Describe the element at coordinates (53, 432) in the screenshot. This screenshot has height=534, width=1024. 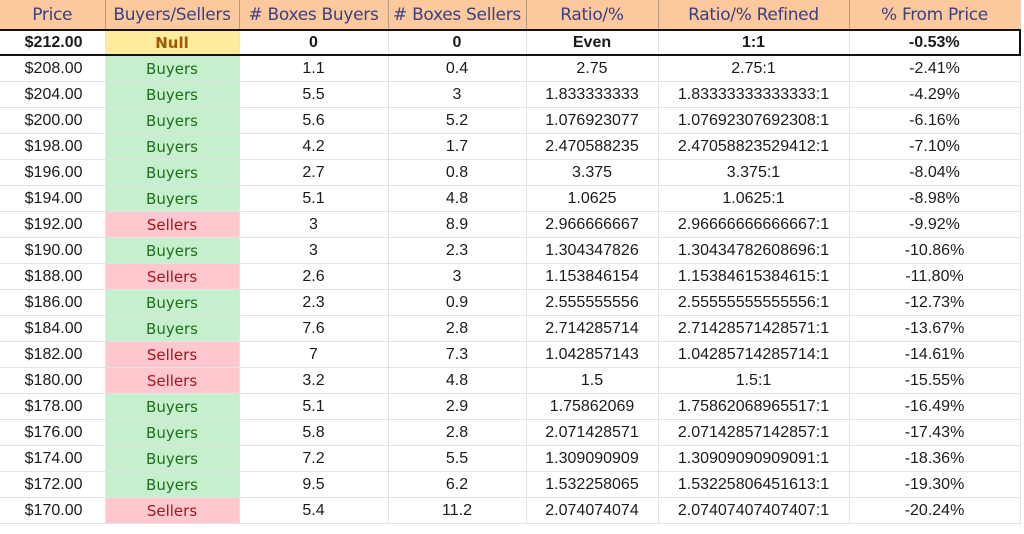
I see `cell-price: $176.00` at that location.